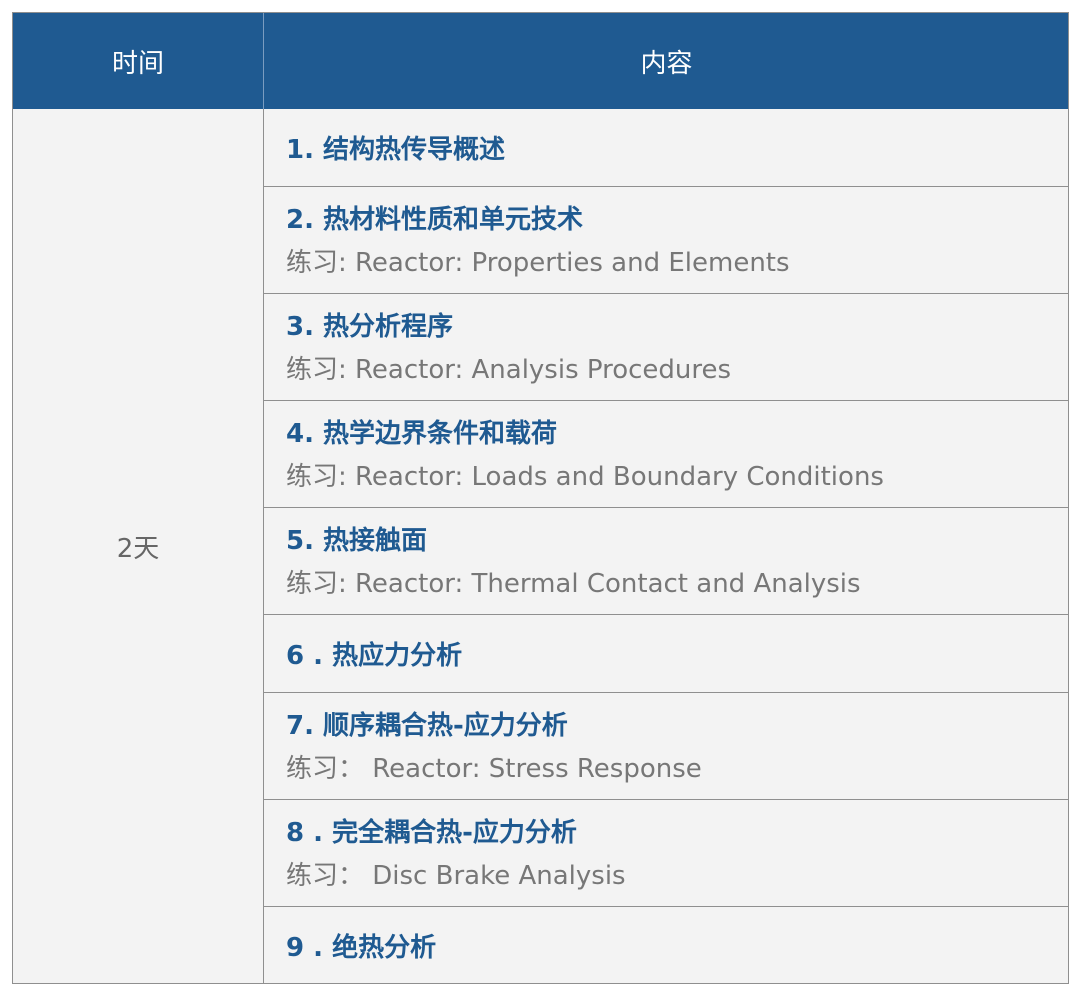 This screenshot has height=999, width=1080. I want to click on row-title: 9 . 绝热分析, so click(361, 948).